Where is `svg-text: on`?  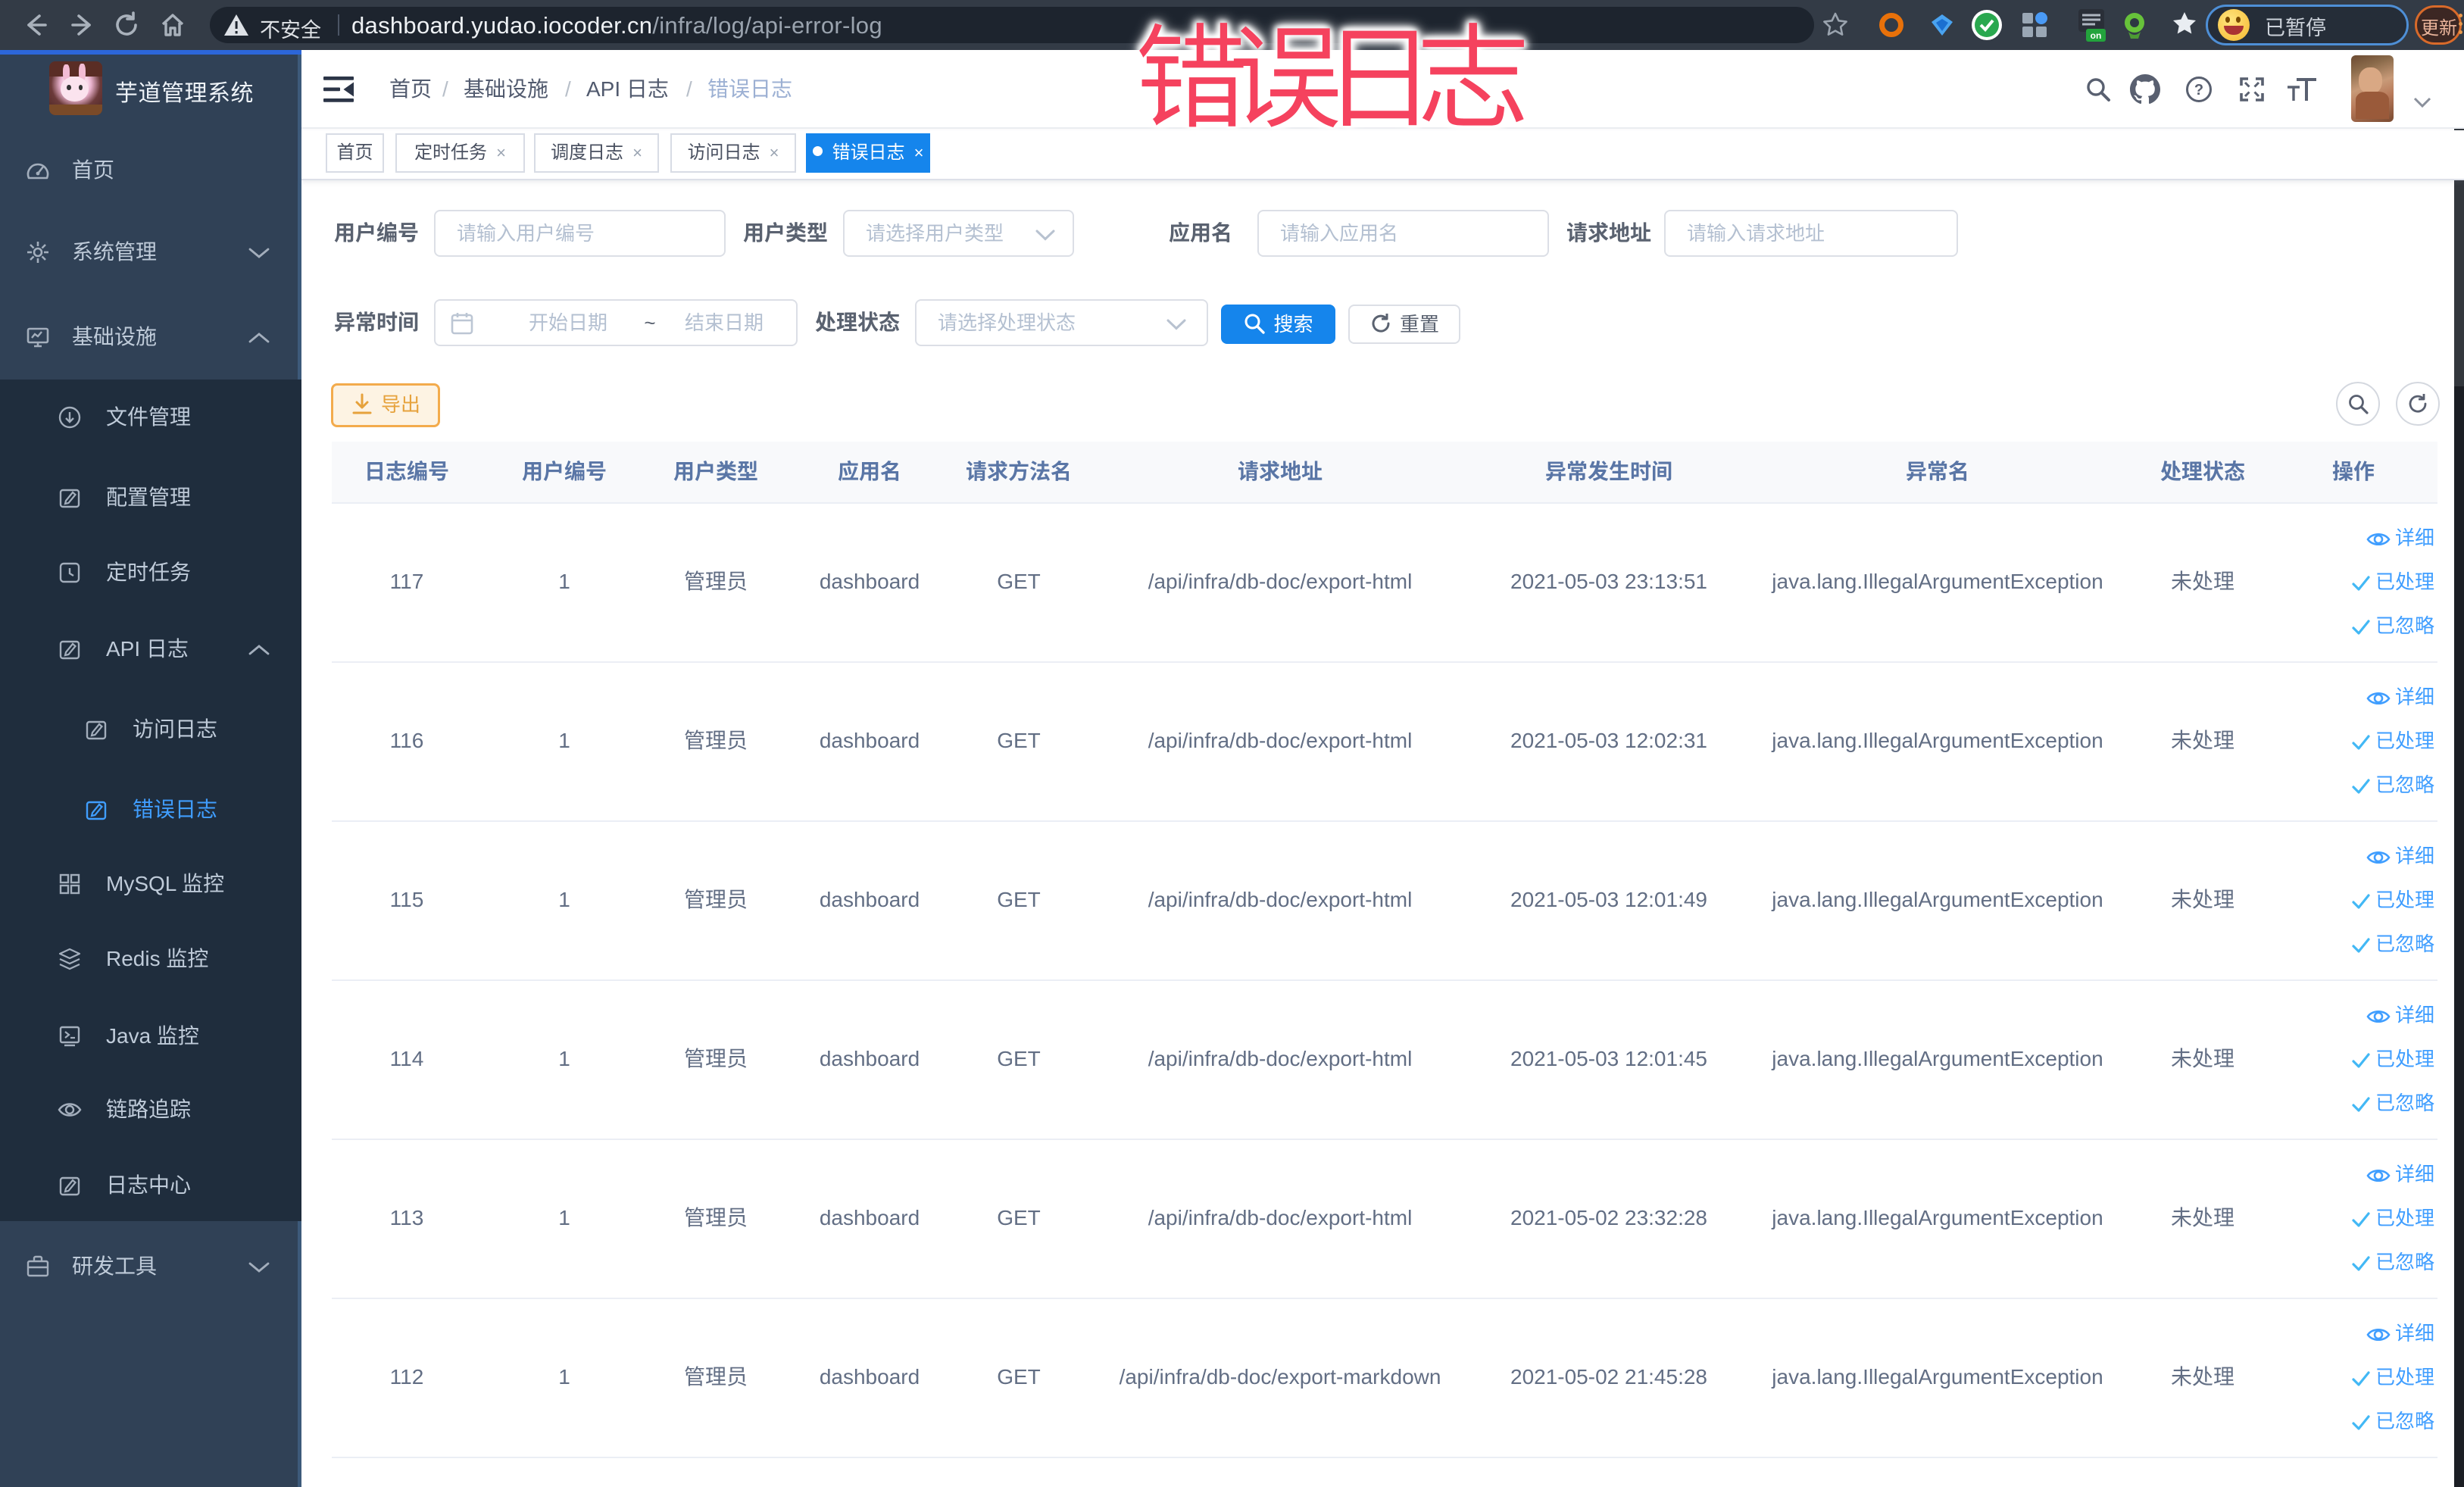
svg-text: on is located at coordinates (2096, 35).